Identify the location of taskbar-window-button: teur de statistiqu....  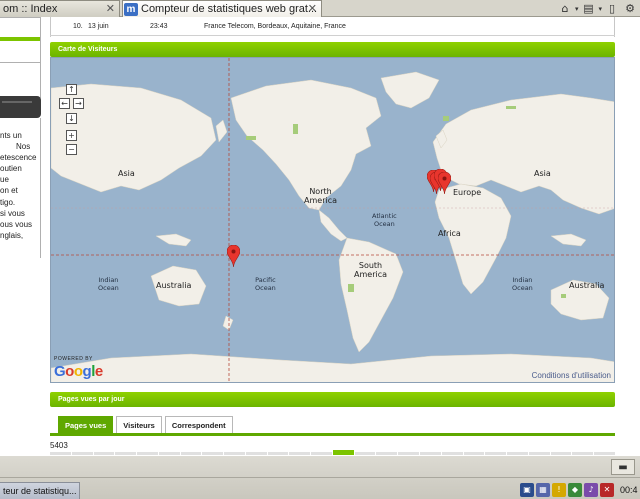
(40, 490).